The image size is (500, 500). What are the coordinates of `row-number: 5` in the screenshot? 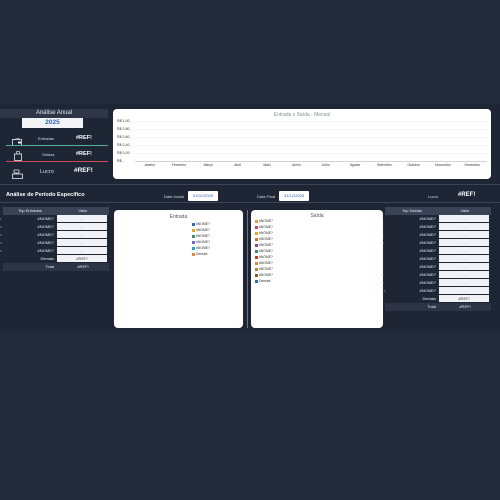 It's located at (1, 251).